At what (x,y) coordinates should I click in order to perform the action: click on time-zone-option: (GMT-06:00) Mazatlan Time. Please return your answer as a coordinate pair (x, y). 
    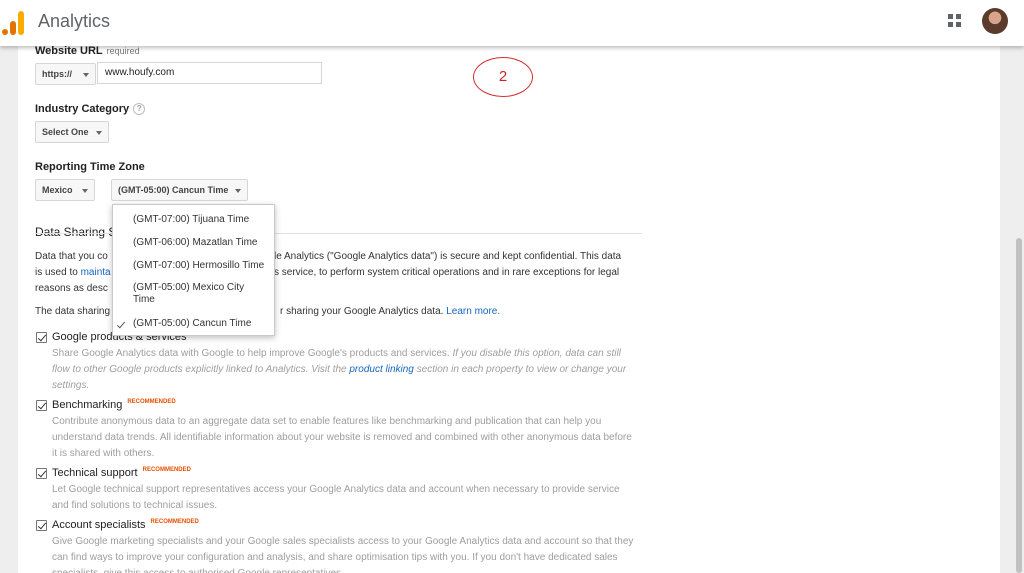
    Looking at the image, I should click on (193, 243).